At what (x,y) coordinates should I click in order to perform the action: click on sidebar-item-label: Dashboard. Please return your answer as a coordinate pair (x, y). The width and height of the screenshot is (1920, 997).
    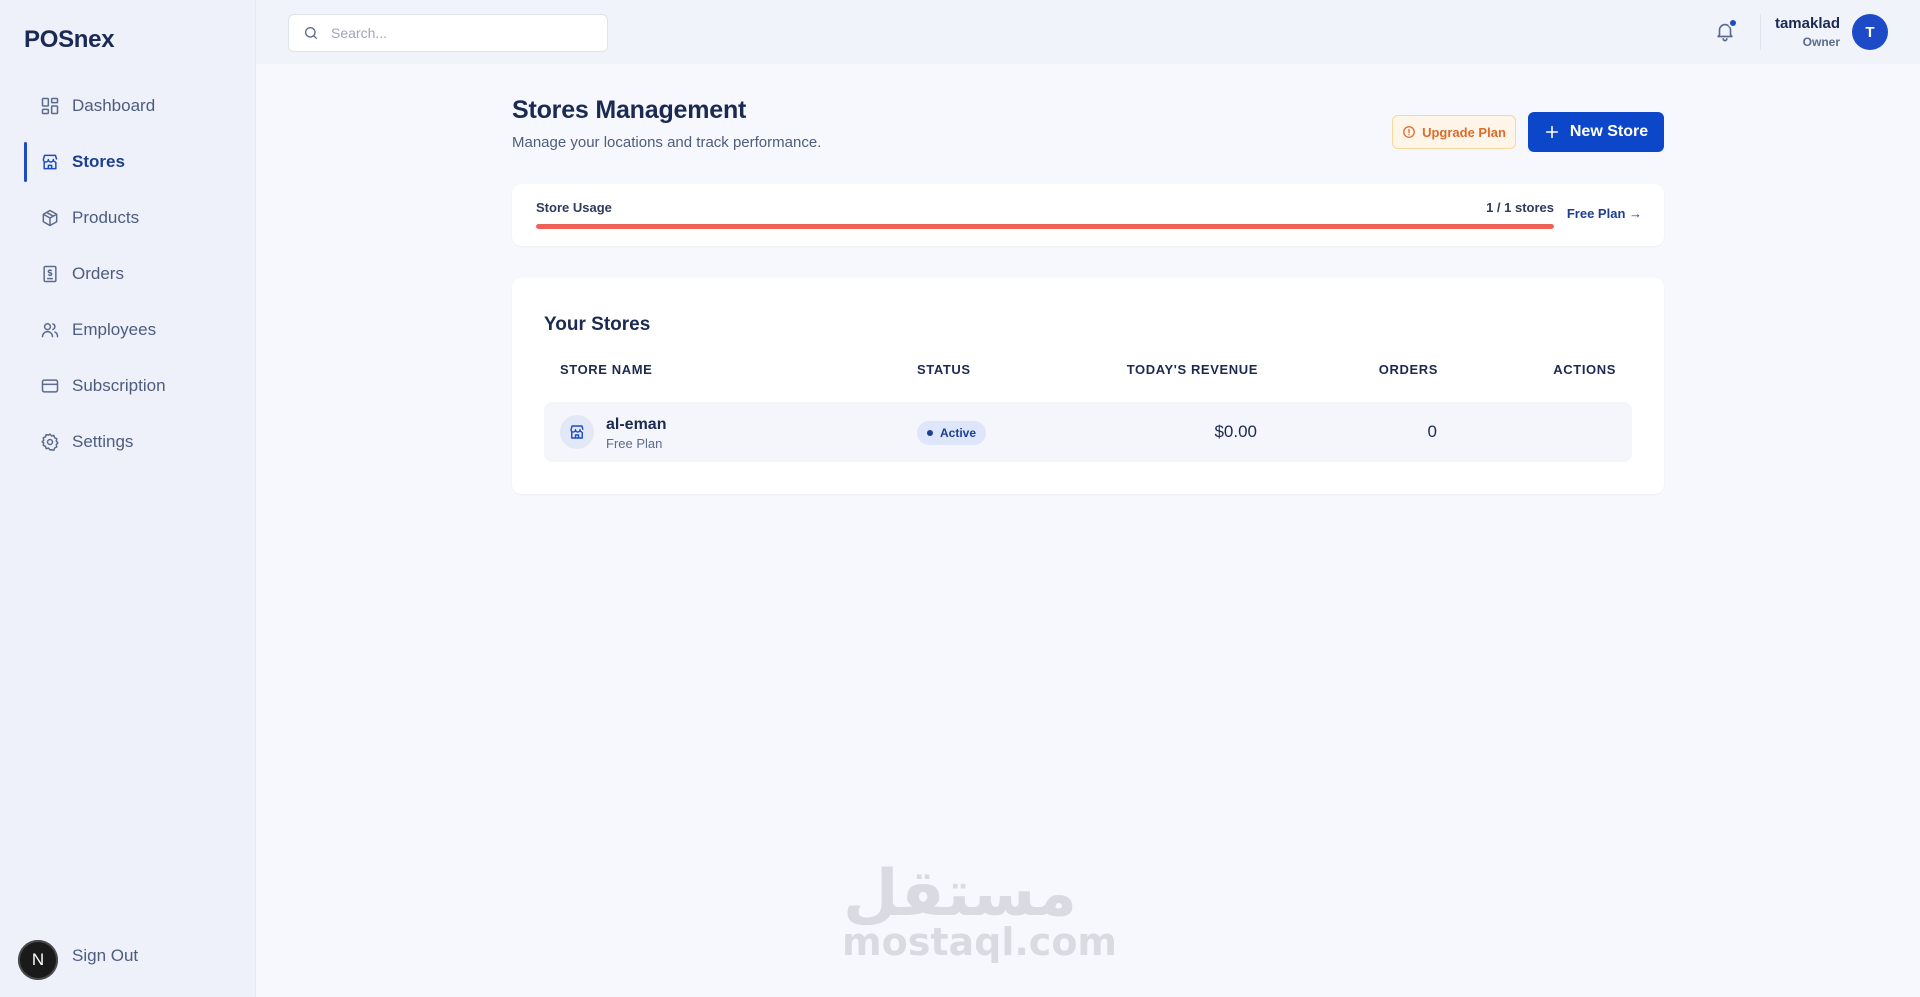
    Looking at the image, I should click on (114, 105).